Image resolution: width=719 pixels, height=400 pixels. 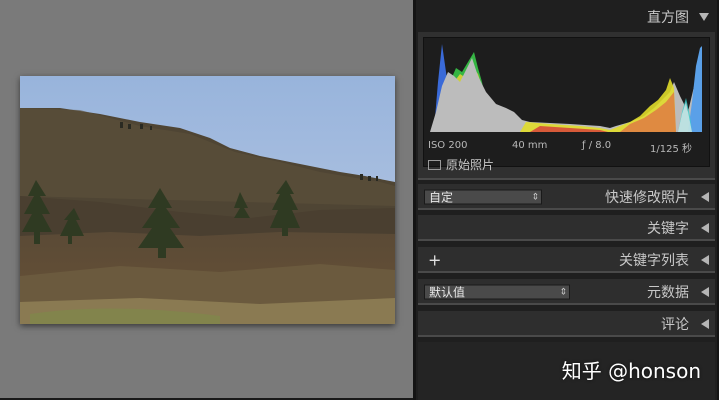 What do you see at coordinates (434, 260) in the screenshot?
I see `add-keyword-button: +` at bounding box center [434, 260].